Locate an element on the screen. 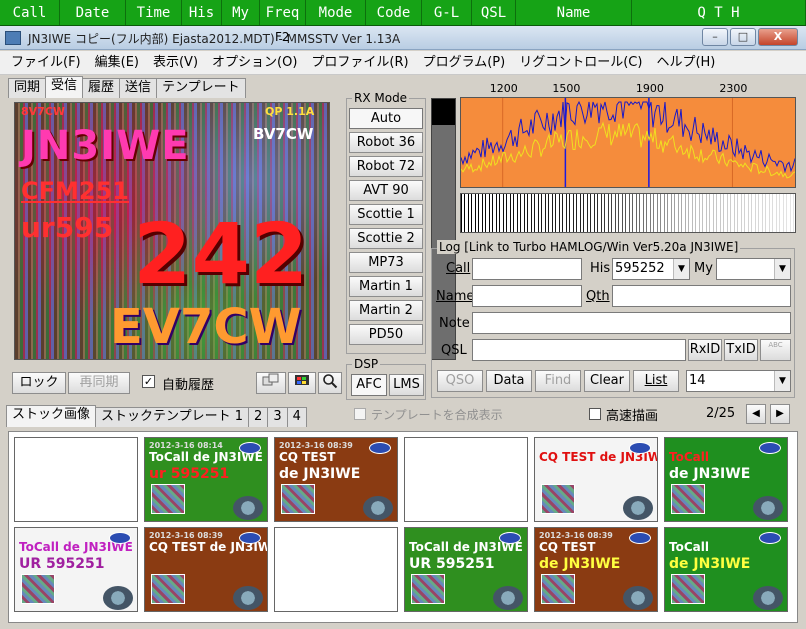 The image size is (806, 629). stock-thumbnail-11: ToCall de JN3IWE is located at coordinates (726, 569).